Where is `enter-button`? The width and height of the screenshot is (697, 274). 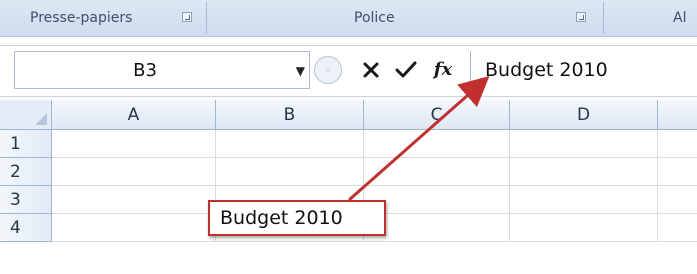
enter-button is located at coordinates (406, 70).